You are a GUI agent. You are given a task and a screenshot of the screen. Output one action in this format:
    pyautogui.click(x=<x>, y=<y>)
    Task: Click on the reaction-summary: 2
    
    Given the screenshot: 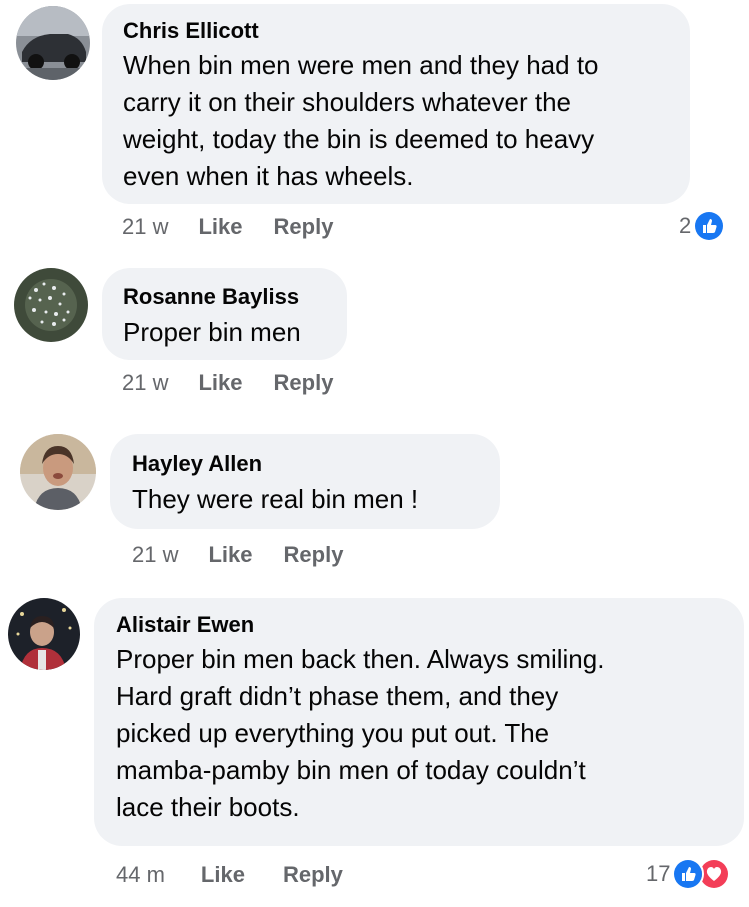 What is the action you would take?
    pyautogui.click(x=702, y=226)
    